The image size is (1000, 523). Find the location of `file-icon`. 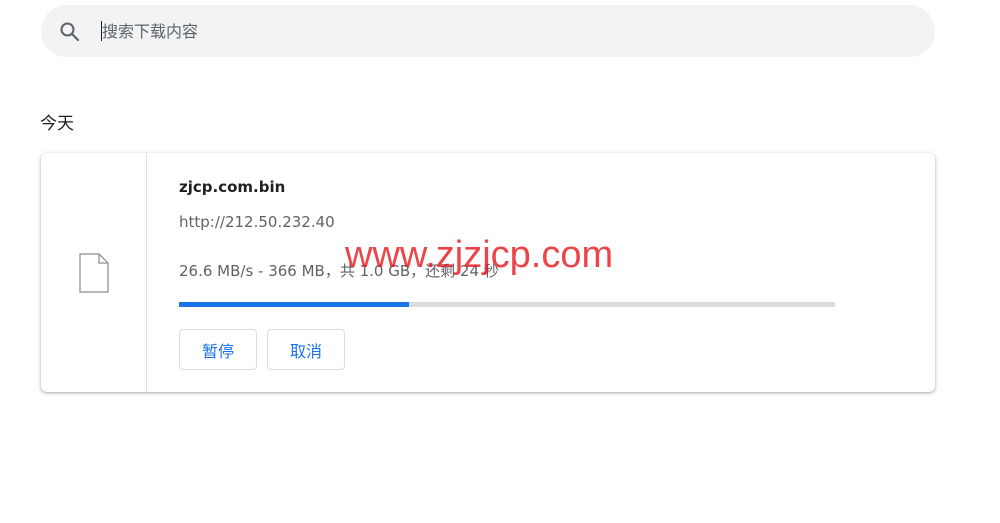

file-icon is located at coordinates (94, 273).